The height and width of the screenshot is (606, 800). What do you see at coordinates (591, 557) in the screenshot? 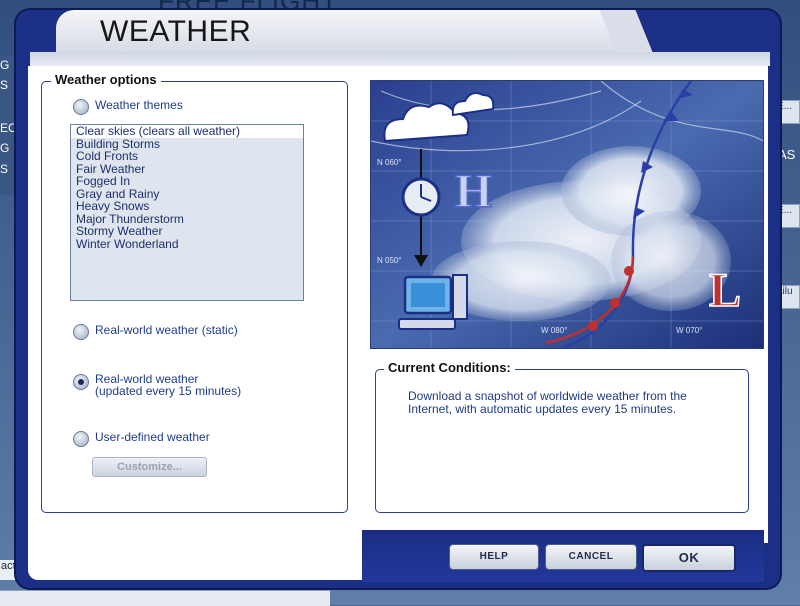
I see `cancel-button: CANCEL` at bounding box center [591, 557].